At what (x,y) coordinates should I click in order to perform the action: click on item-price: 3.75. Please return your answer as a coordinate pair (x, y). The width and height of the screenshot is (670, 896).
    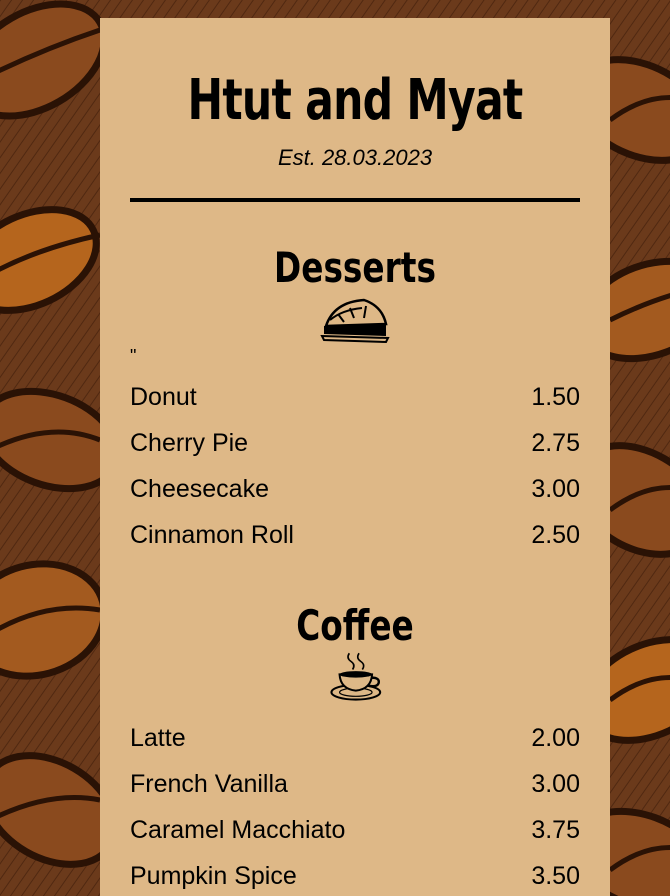
    Looking at the image, I should click on (555, 830).